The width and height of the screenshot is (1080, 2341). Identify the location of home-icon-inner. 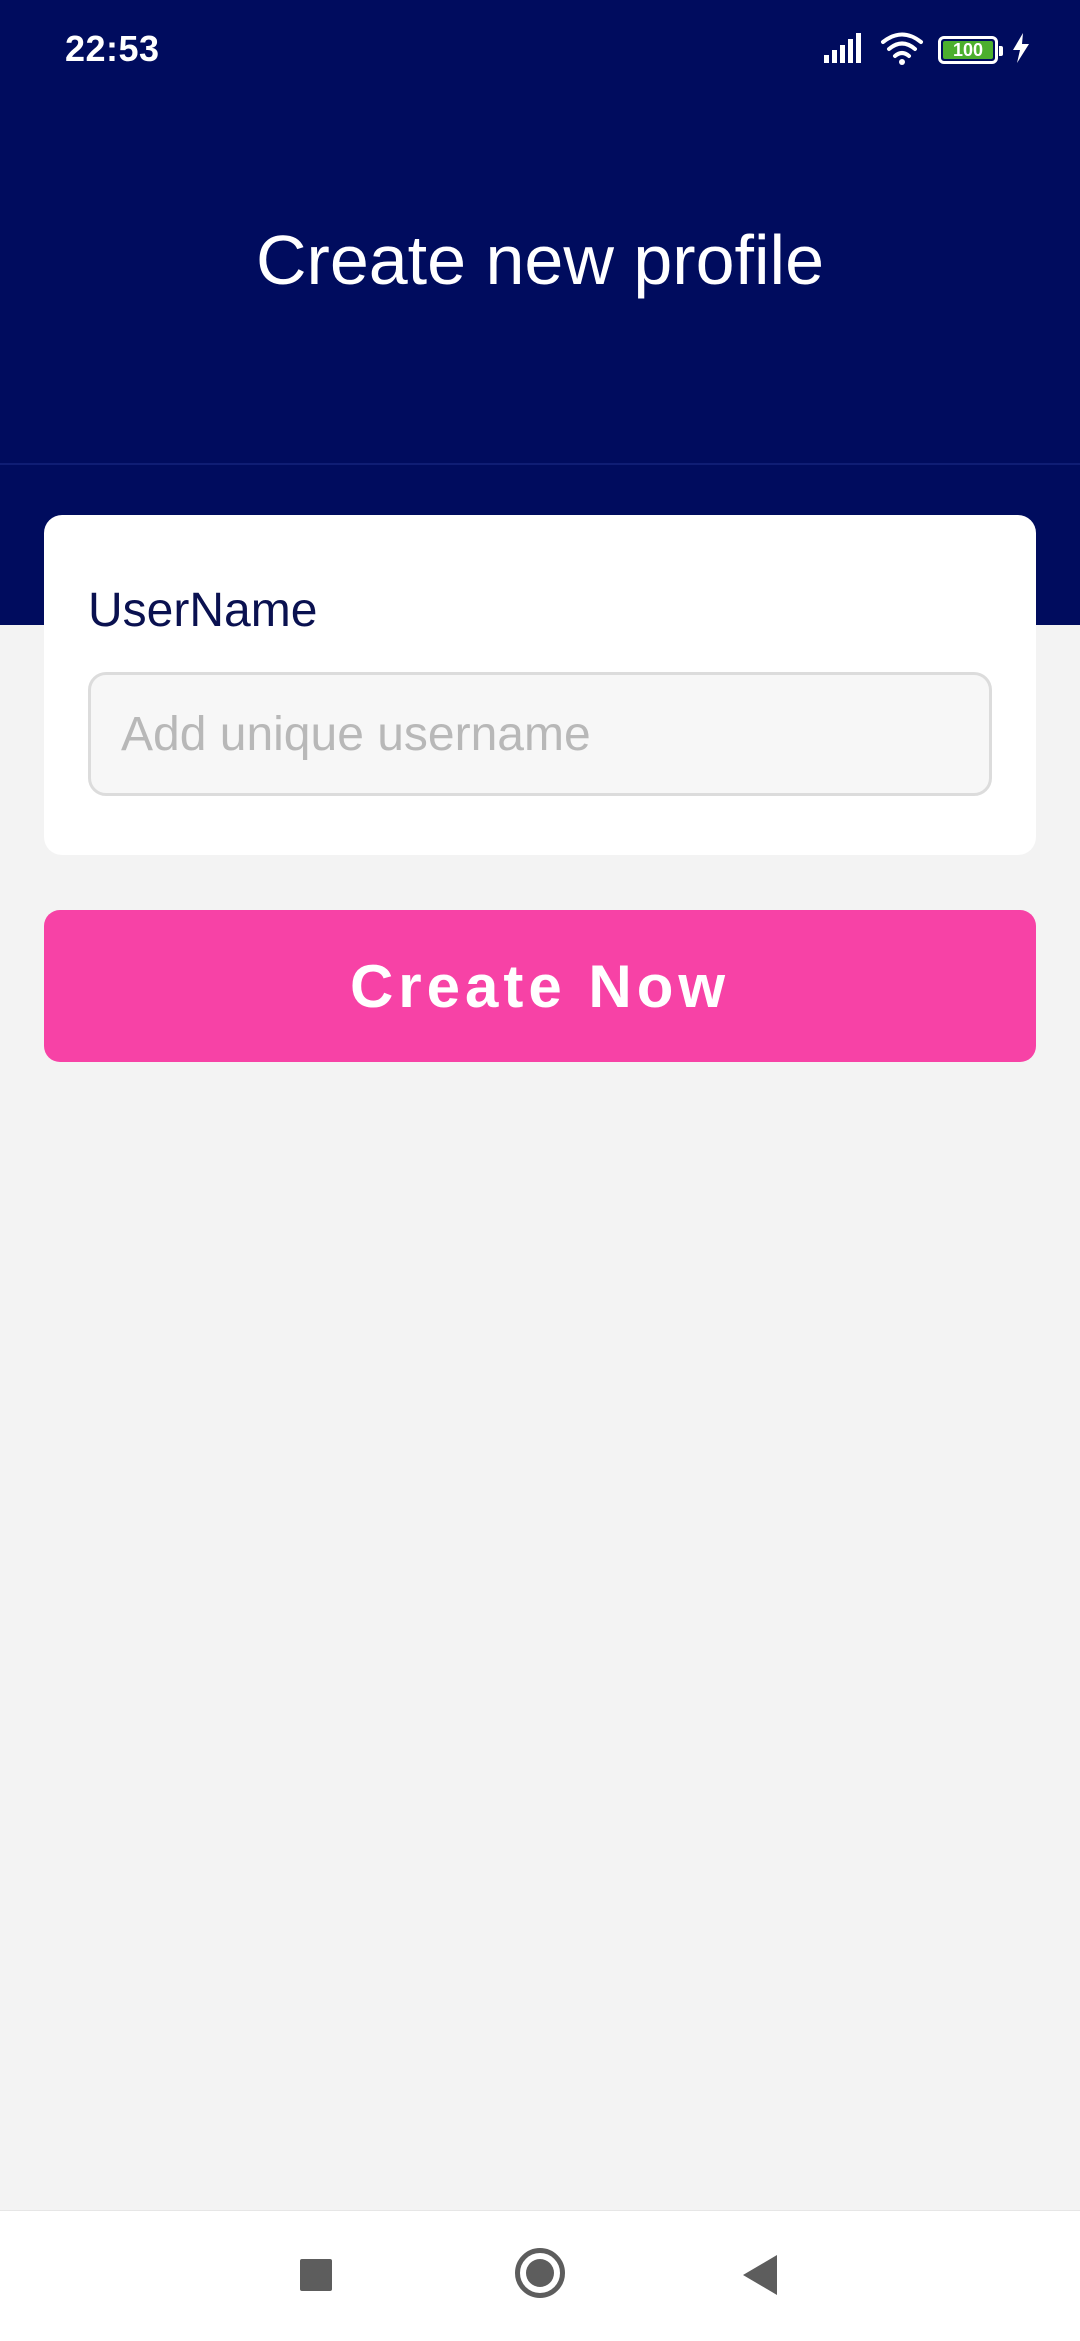
(540, 2273).